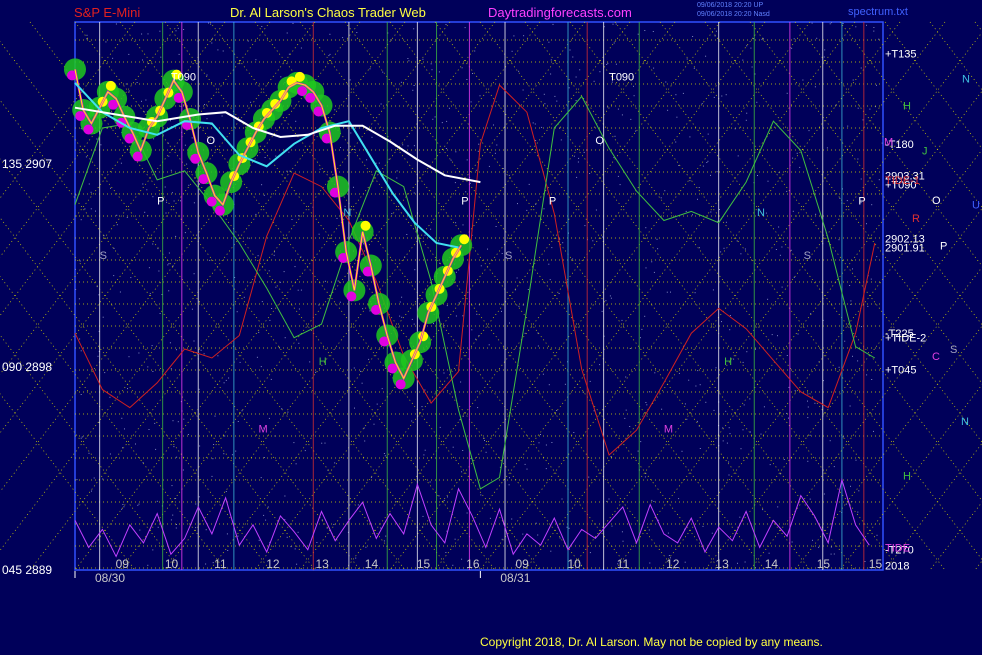 The width and height of the screenshot is (982, 655). I want to click on header-spectrum-file: spectrum.txt, so click(878, 12).